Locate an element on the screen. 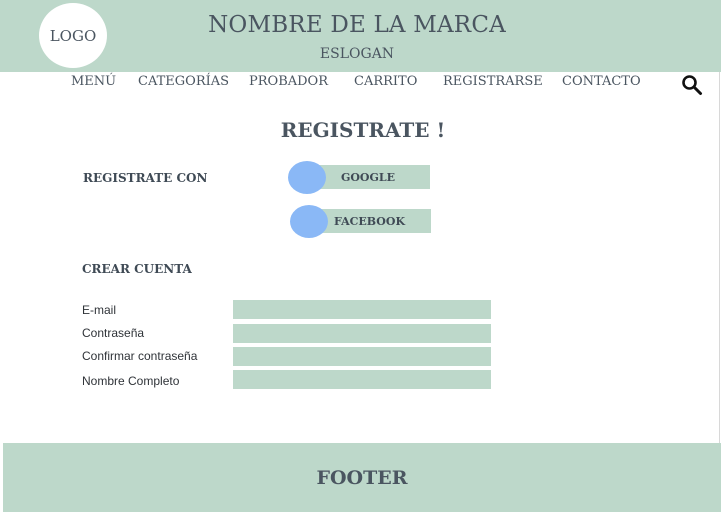  full-name-field is located at coordinates (362, 379).